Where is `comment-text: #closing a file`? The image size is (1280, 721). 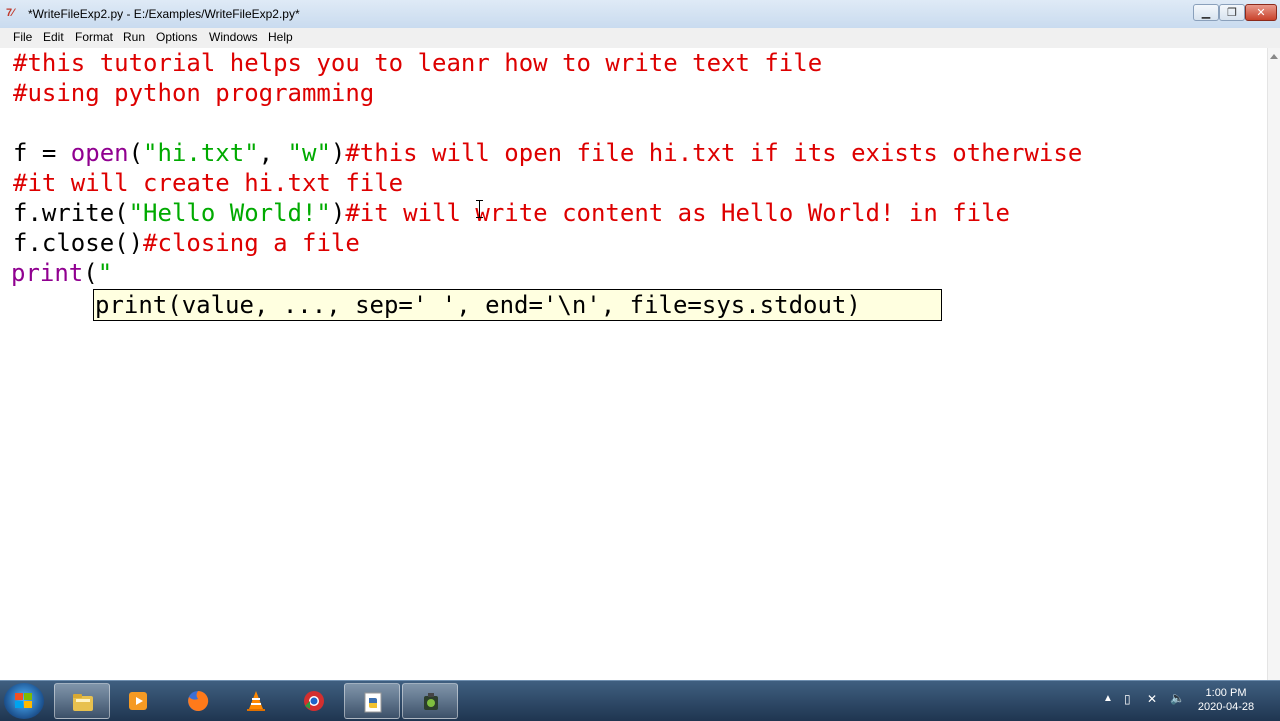
comment-text: #closing a file is located at coordinates (251, 243).